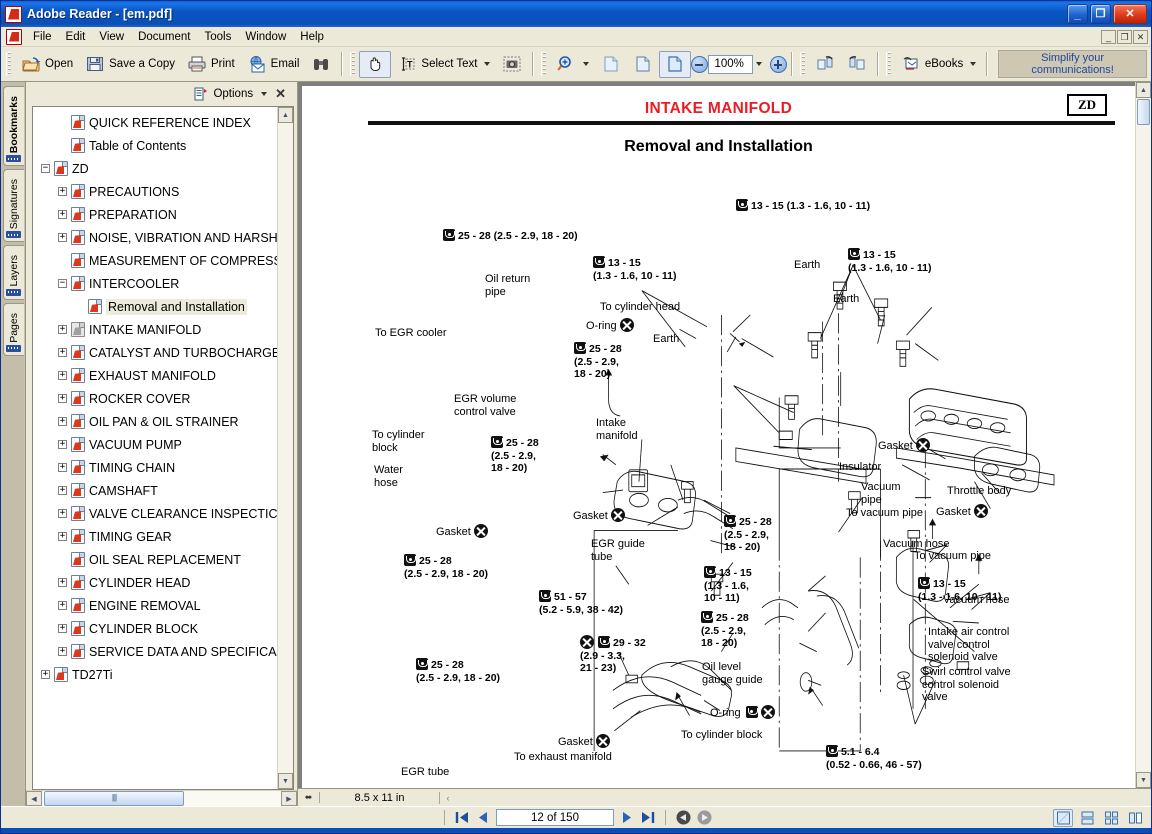 Image resolution: width=1152 pixels, height=834 pixels. Describe the element at coordinates (155, 605) in the screenshot. I see `bookmark-item: + ENGINE REMOVAL` at that location.